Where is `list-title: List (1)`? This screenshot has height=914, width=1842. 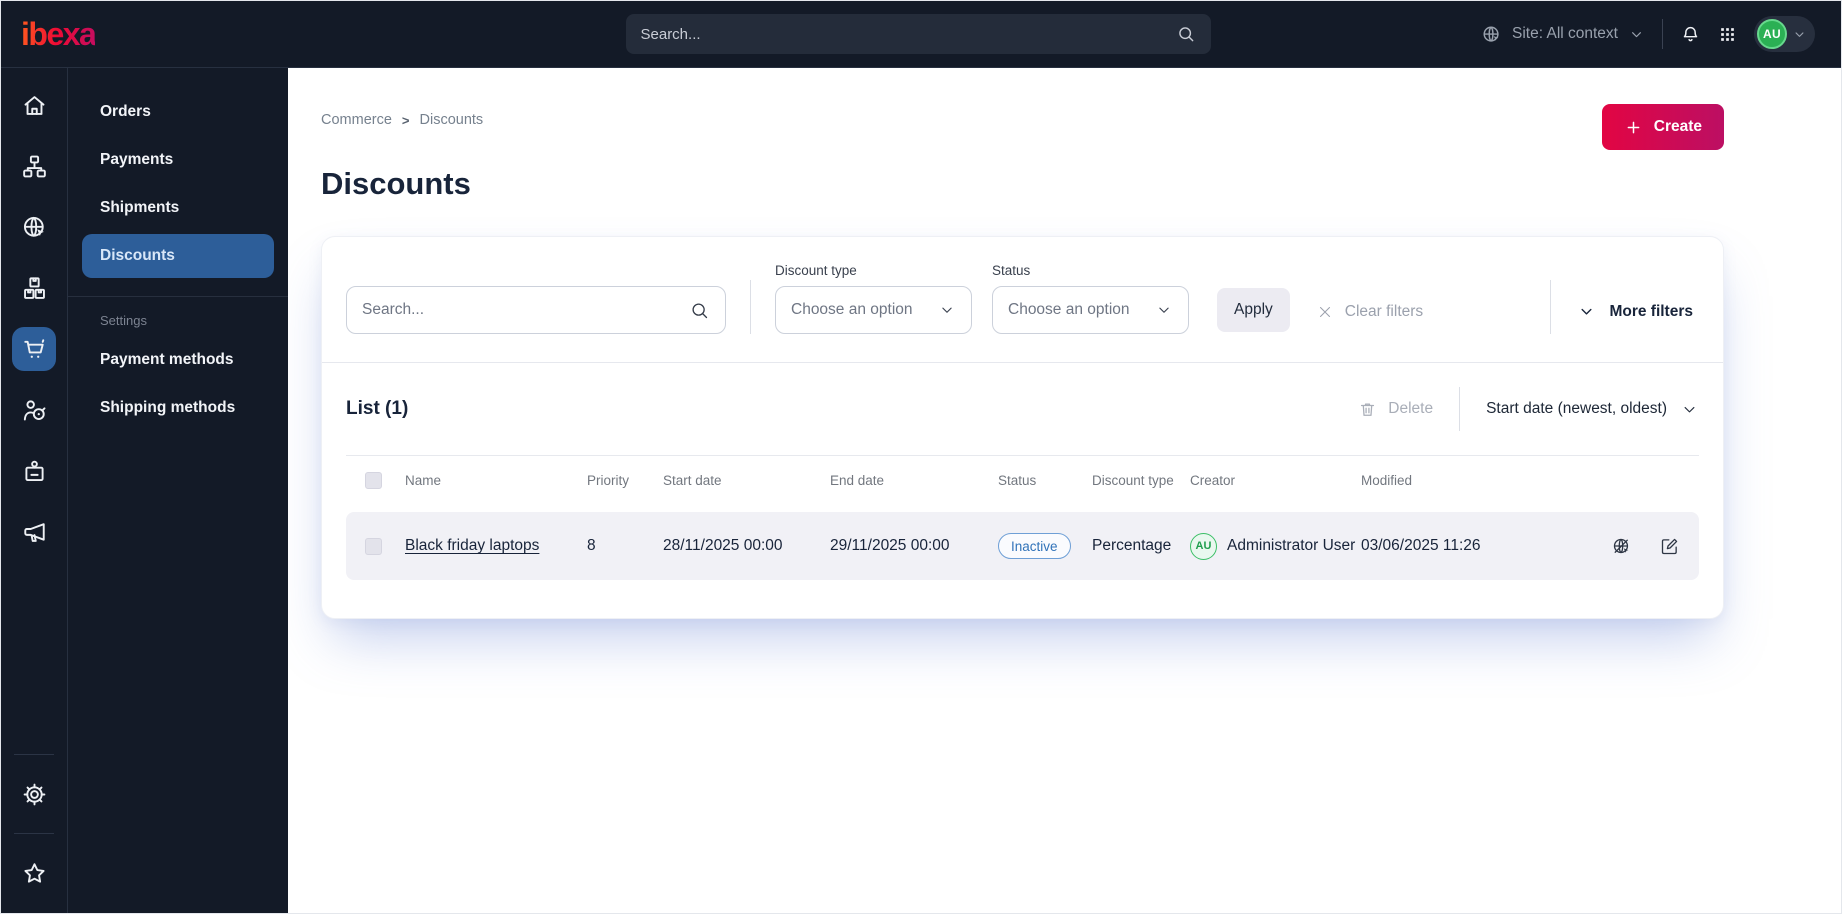
list-title: List (1) is located at coordinates (377, 408).